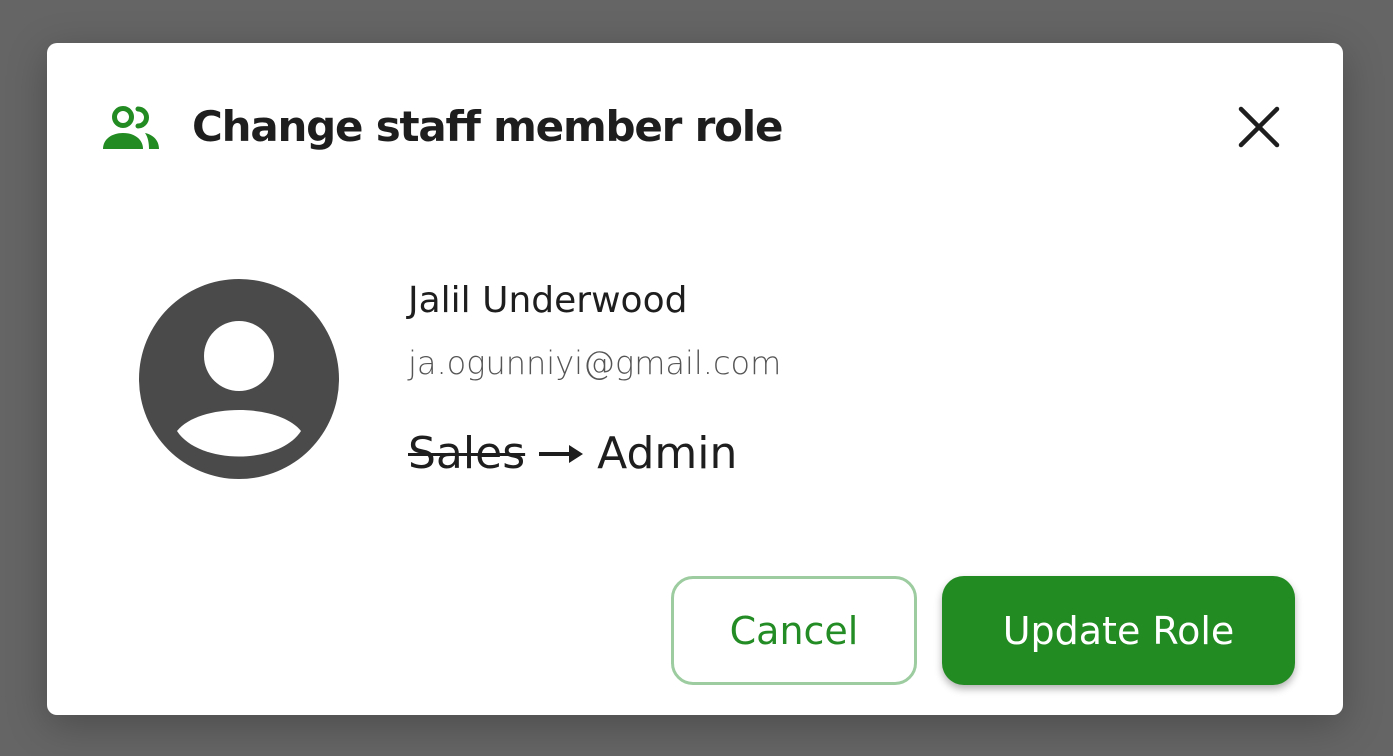 Image resolution: width=1393 pixels, height=756 pixels. I want to click on user-name: Jalil Underwood, so click(548, 300).